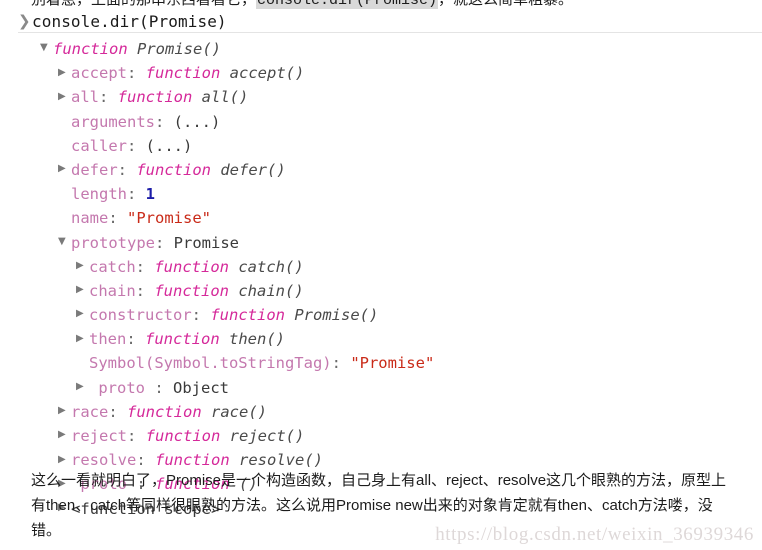 This screenshot has height=550, width=762. I want to click on tree-node-function-name: defer(), so click(253, 169).